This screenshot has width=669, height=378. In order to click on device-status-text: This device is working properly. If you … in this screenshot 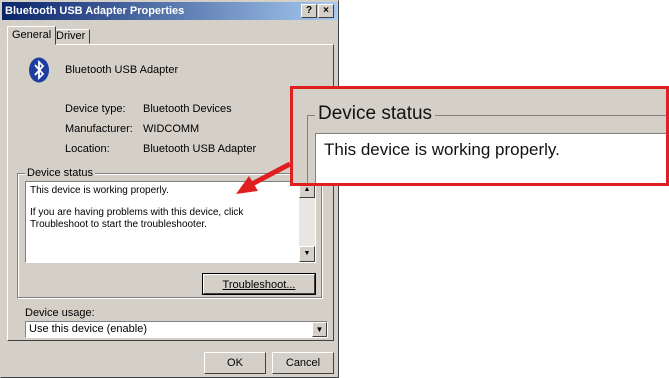, I will do `click(170, 222)`.